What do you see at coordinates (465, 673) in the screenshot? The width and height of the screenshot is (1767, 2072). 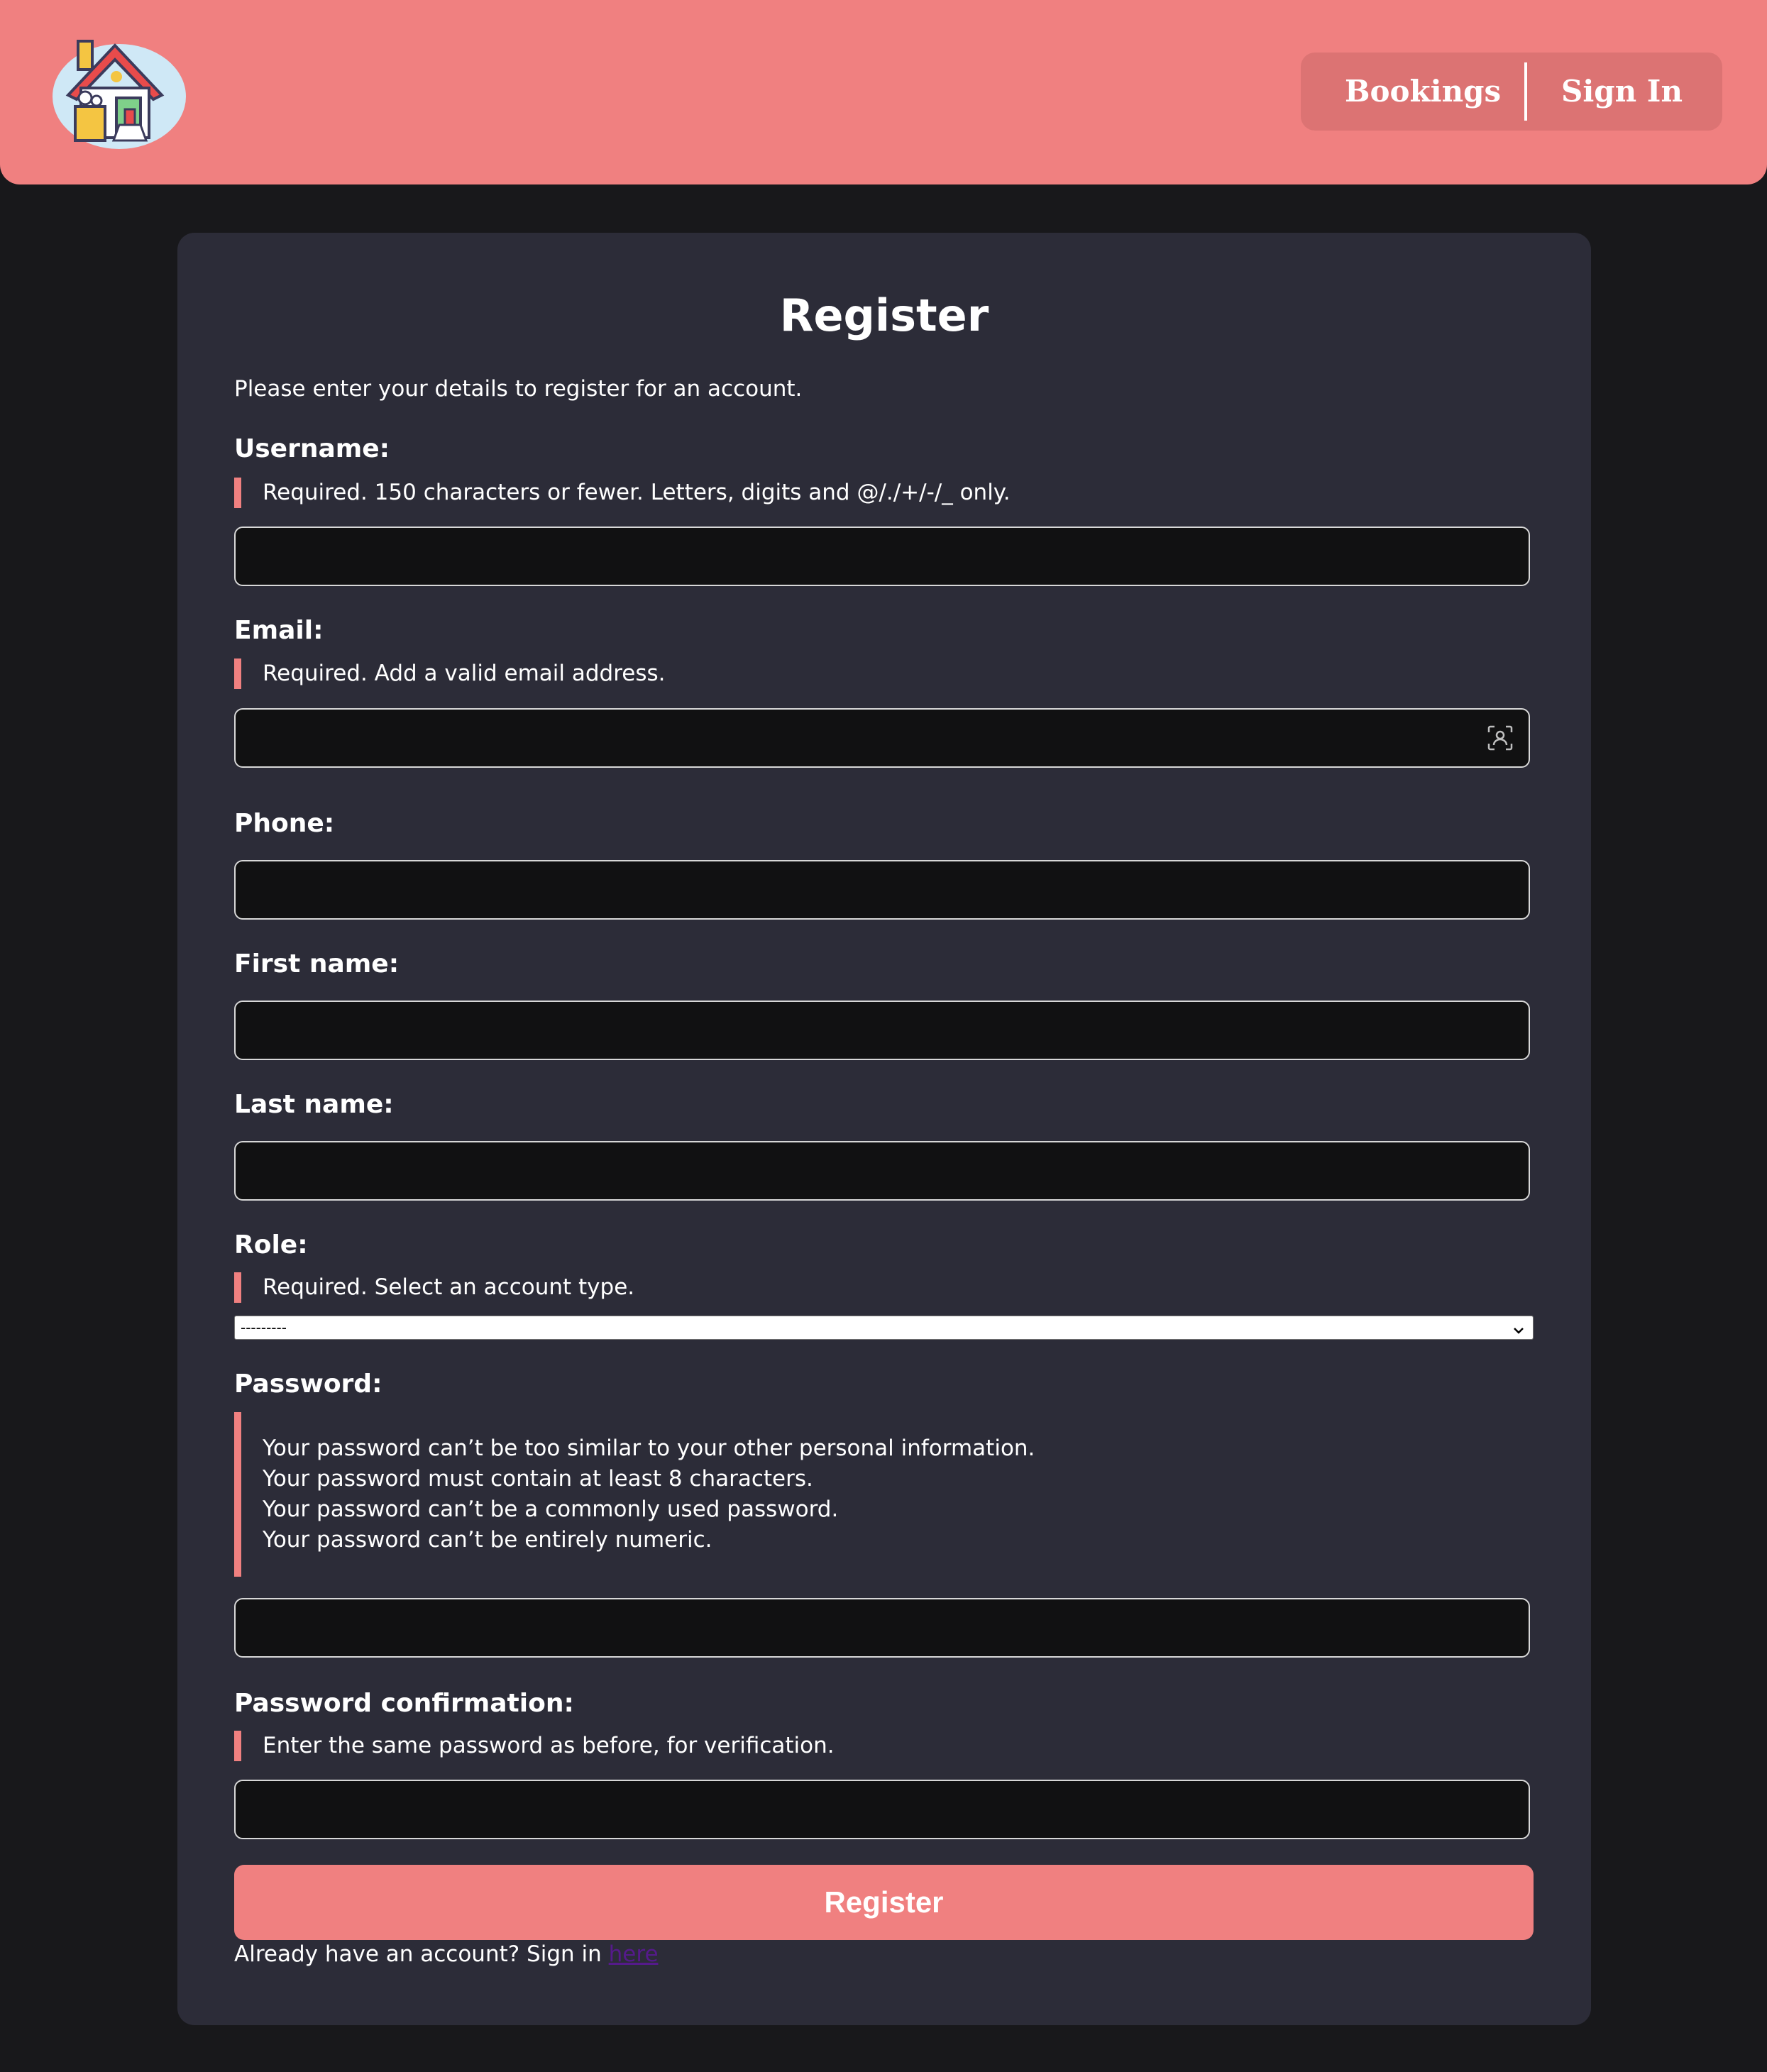 I see `email-help-text: Required. Add a valid email address.` at bounding box center [465, 673].